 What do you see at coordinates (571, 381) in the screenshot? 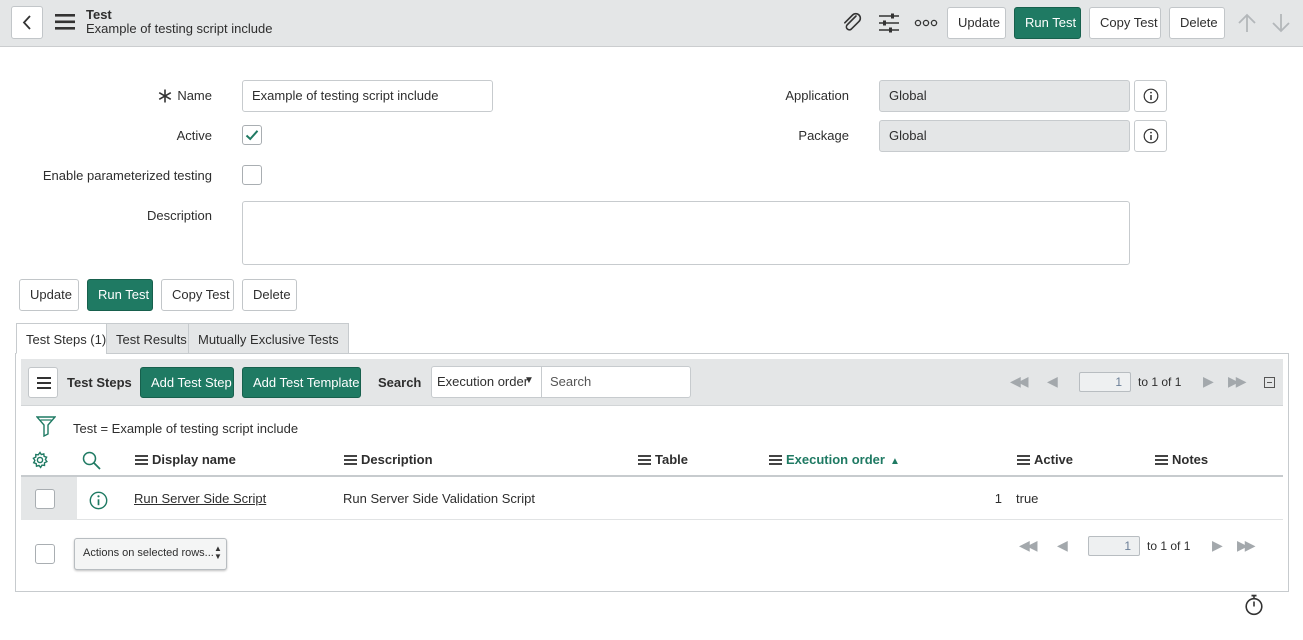
I see `search-placeholder: Search` at bounding box center [571, 381].